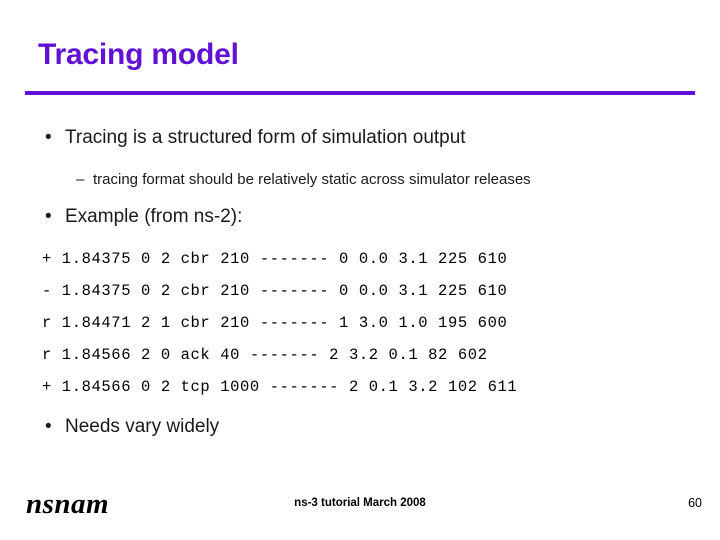 The width and height of the screenshot is (720, 540). Describe the element at coordinates (80, 179) in the screenshot. I see `dash-marker-icon: –` at that location.